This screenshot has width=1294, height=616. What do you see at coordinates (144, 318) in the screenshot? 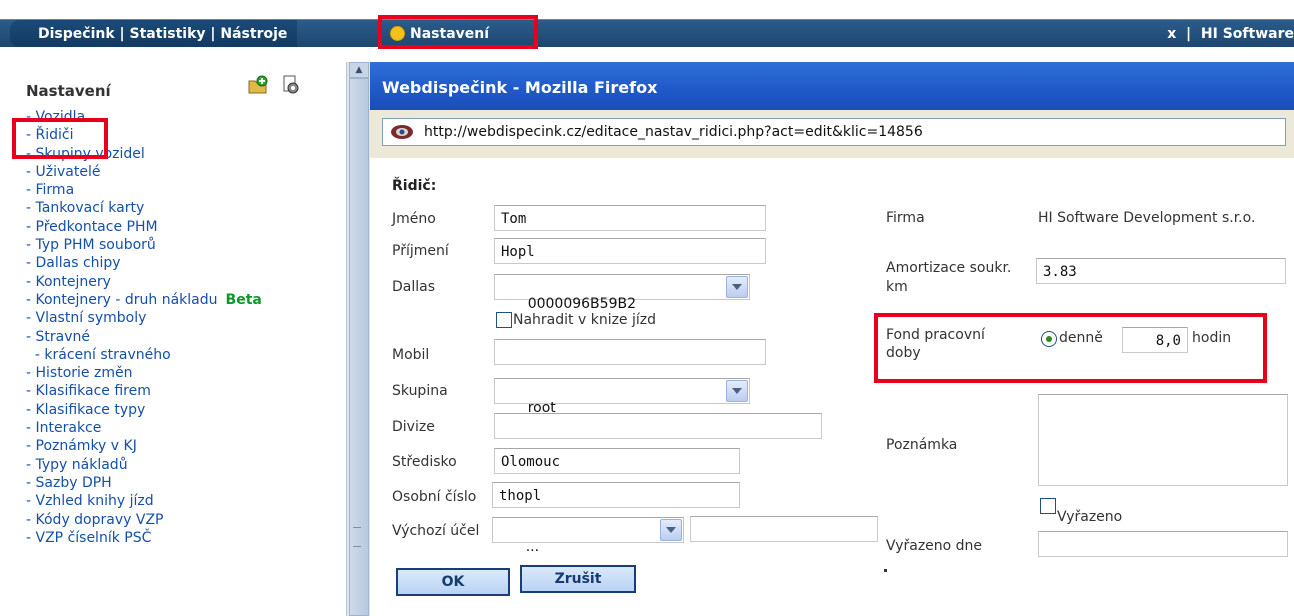
I see `menu-item-vlastni-symboly: - Vlastní symboly` at bounding box center [144, 318].